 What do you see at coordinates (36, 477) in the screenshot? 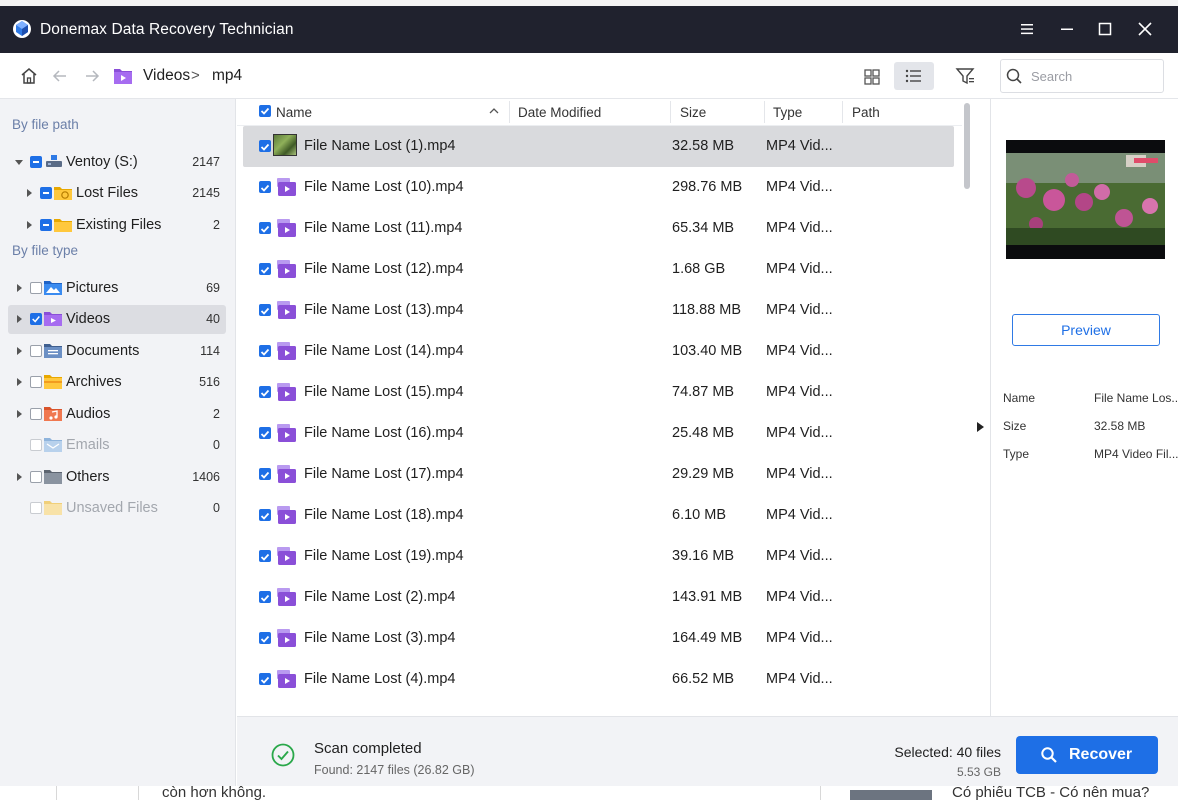
I see `checkbox-others` at bounding box center [36, 477].